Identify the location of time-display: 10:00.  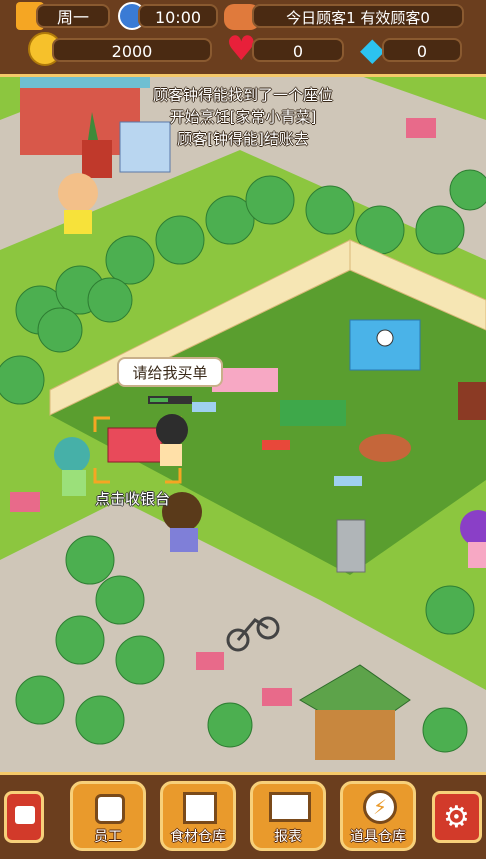
(178, 16).